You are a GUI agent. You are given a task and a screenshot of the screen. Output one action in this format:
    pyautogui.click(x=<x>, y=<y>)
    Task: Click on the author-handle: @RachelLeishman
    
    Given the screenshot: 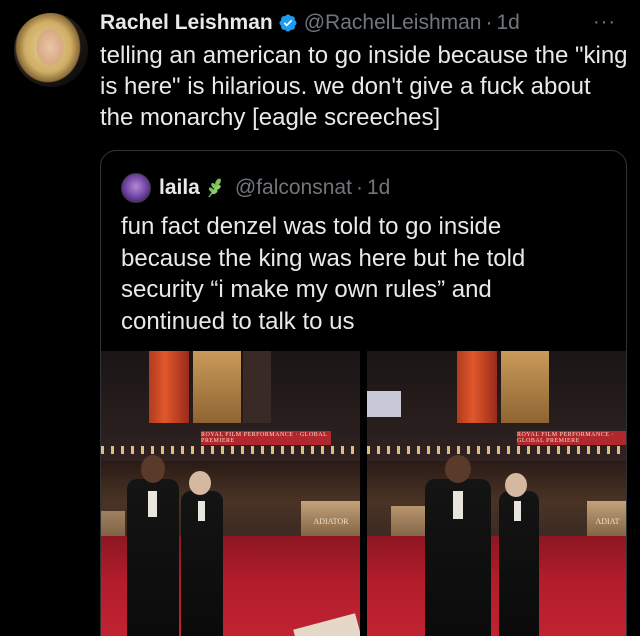 What is the action you would take?
    pyautogui.click(x=393, y=23)
    